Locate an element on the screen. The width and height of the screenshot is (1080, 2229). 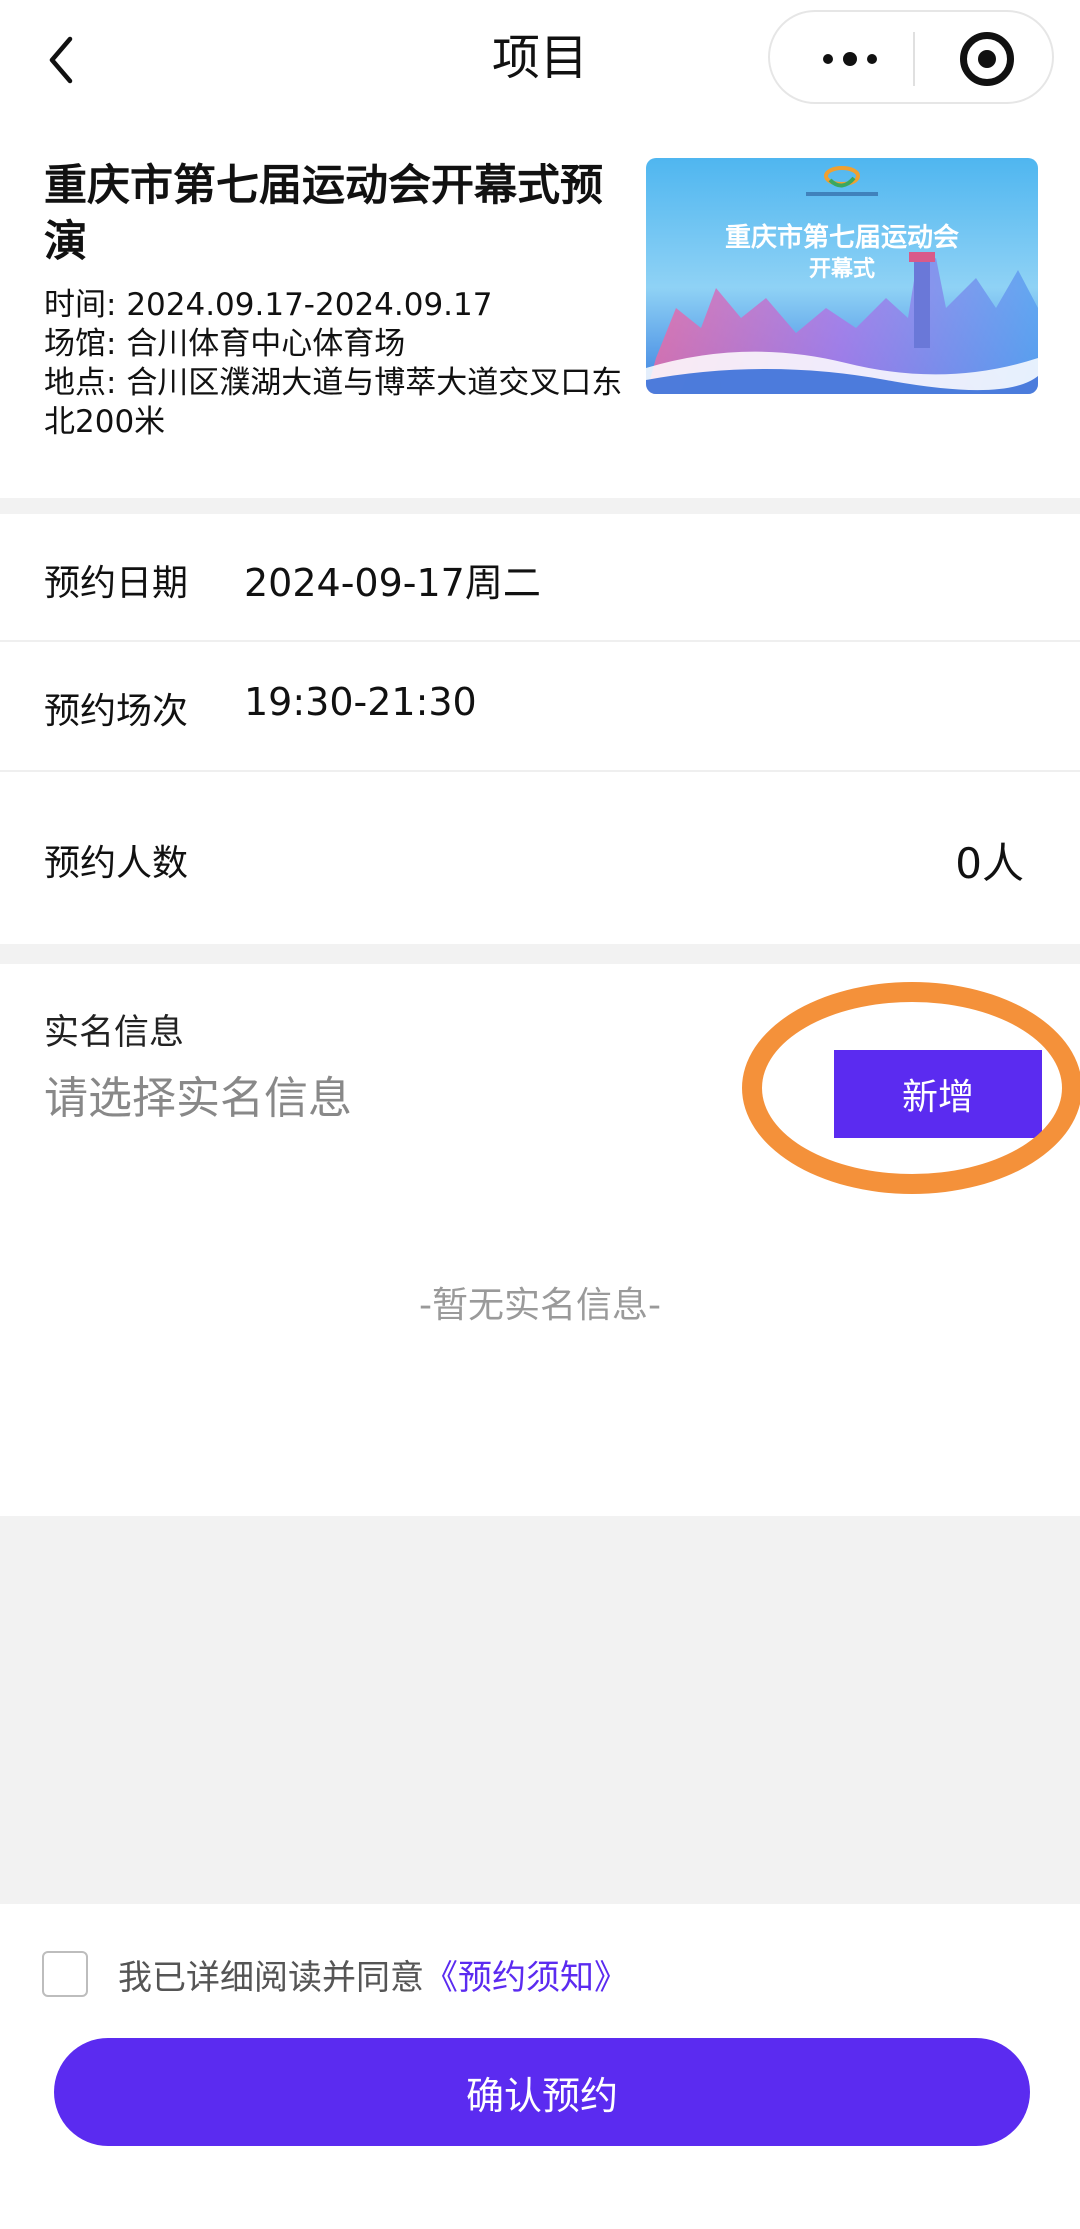
agree-text: 我已详细阅读并同意 is located at coordinates (271, 1977).